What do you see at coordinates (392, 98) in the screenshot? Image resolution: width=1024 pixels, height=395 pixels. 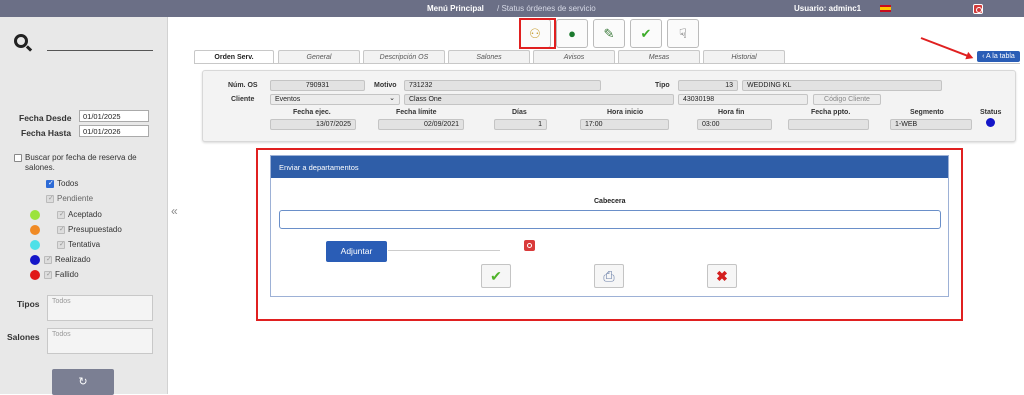 I see `chevron-down-icon: ⌄` at bounding box center [392, 98].